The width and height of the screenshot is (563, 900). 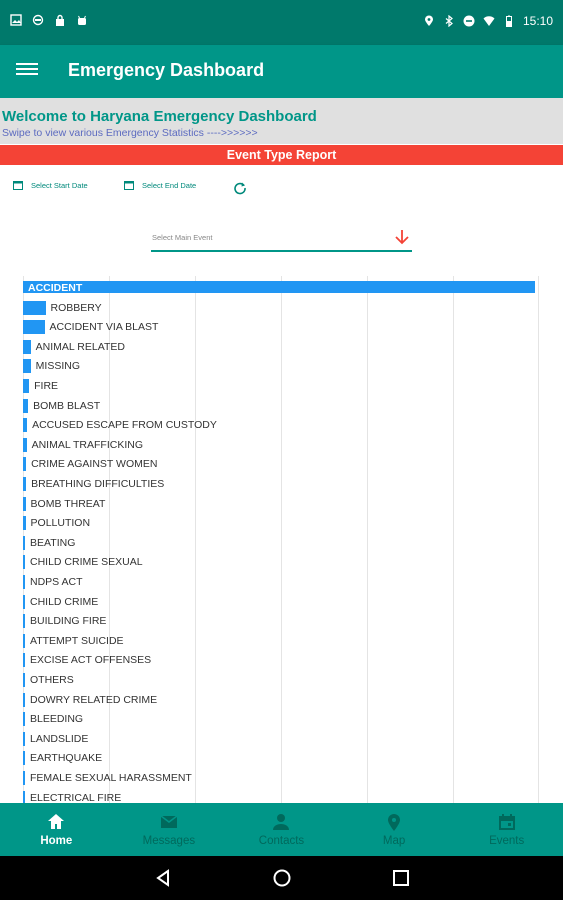 What do you see at coordinates (279, 444) in the screenshot?
I see `chart-bar-row: ANIMAL TRAFFICKING` at bounding box center [279, 444].